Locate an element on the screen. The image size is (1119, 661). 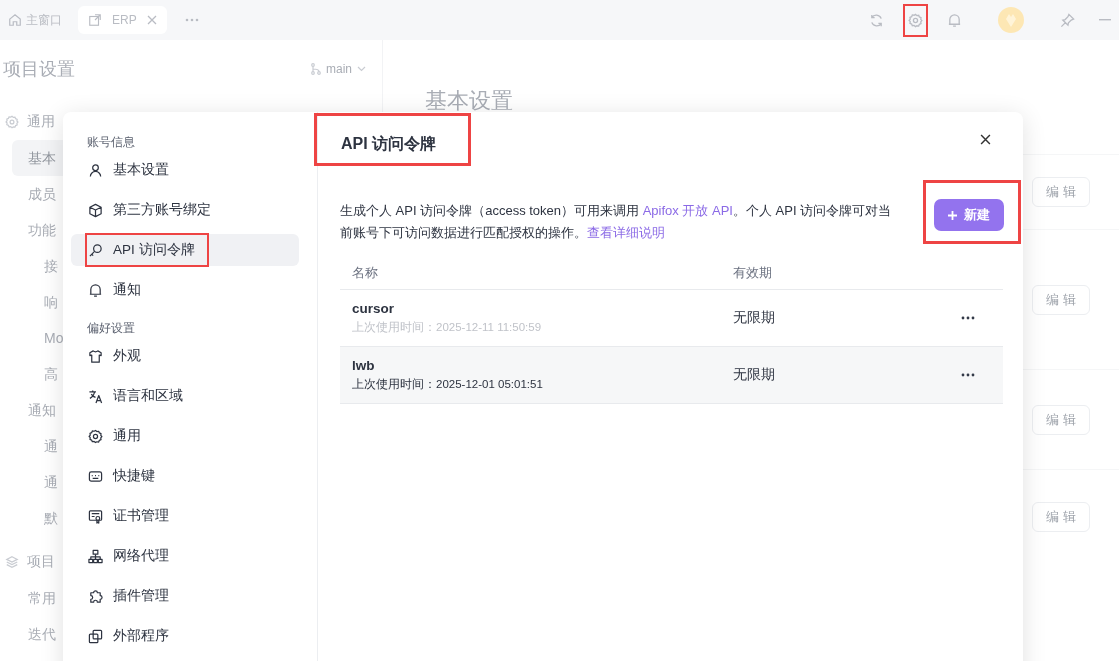
sidebar-title: 项目设置 is located at coordinates (39, 69).